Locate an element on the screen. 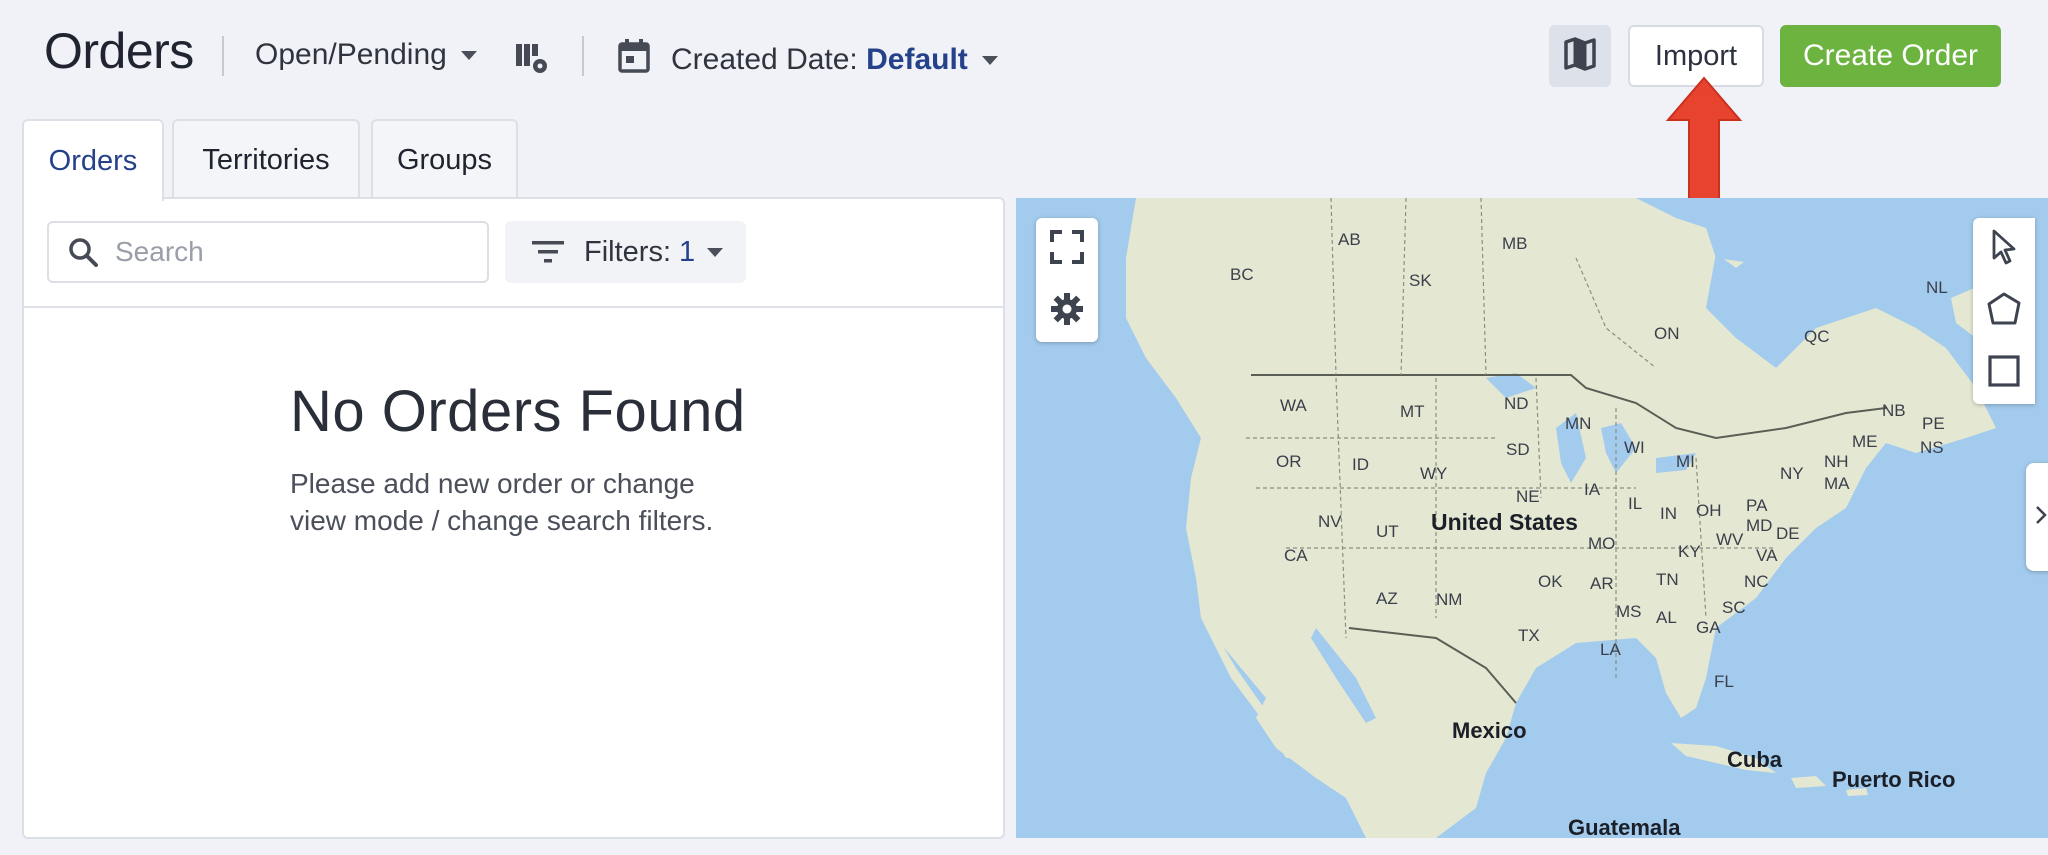  map-label-tn: TN is located at coordinates (1667, 579).